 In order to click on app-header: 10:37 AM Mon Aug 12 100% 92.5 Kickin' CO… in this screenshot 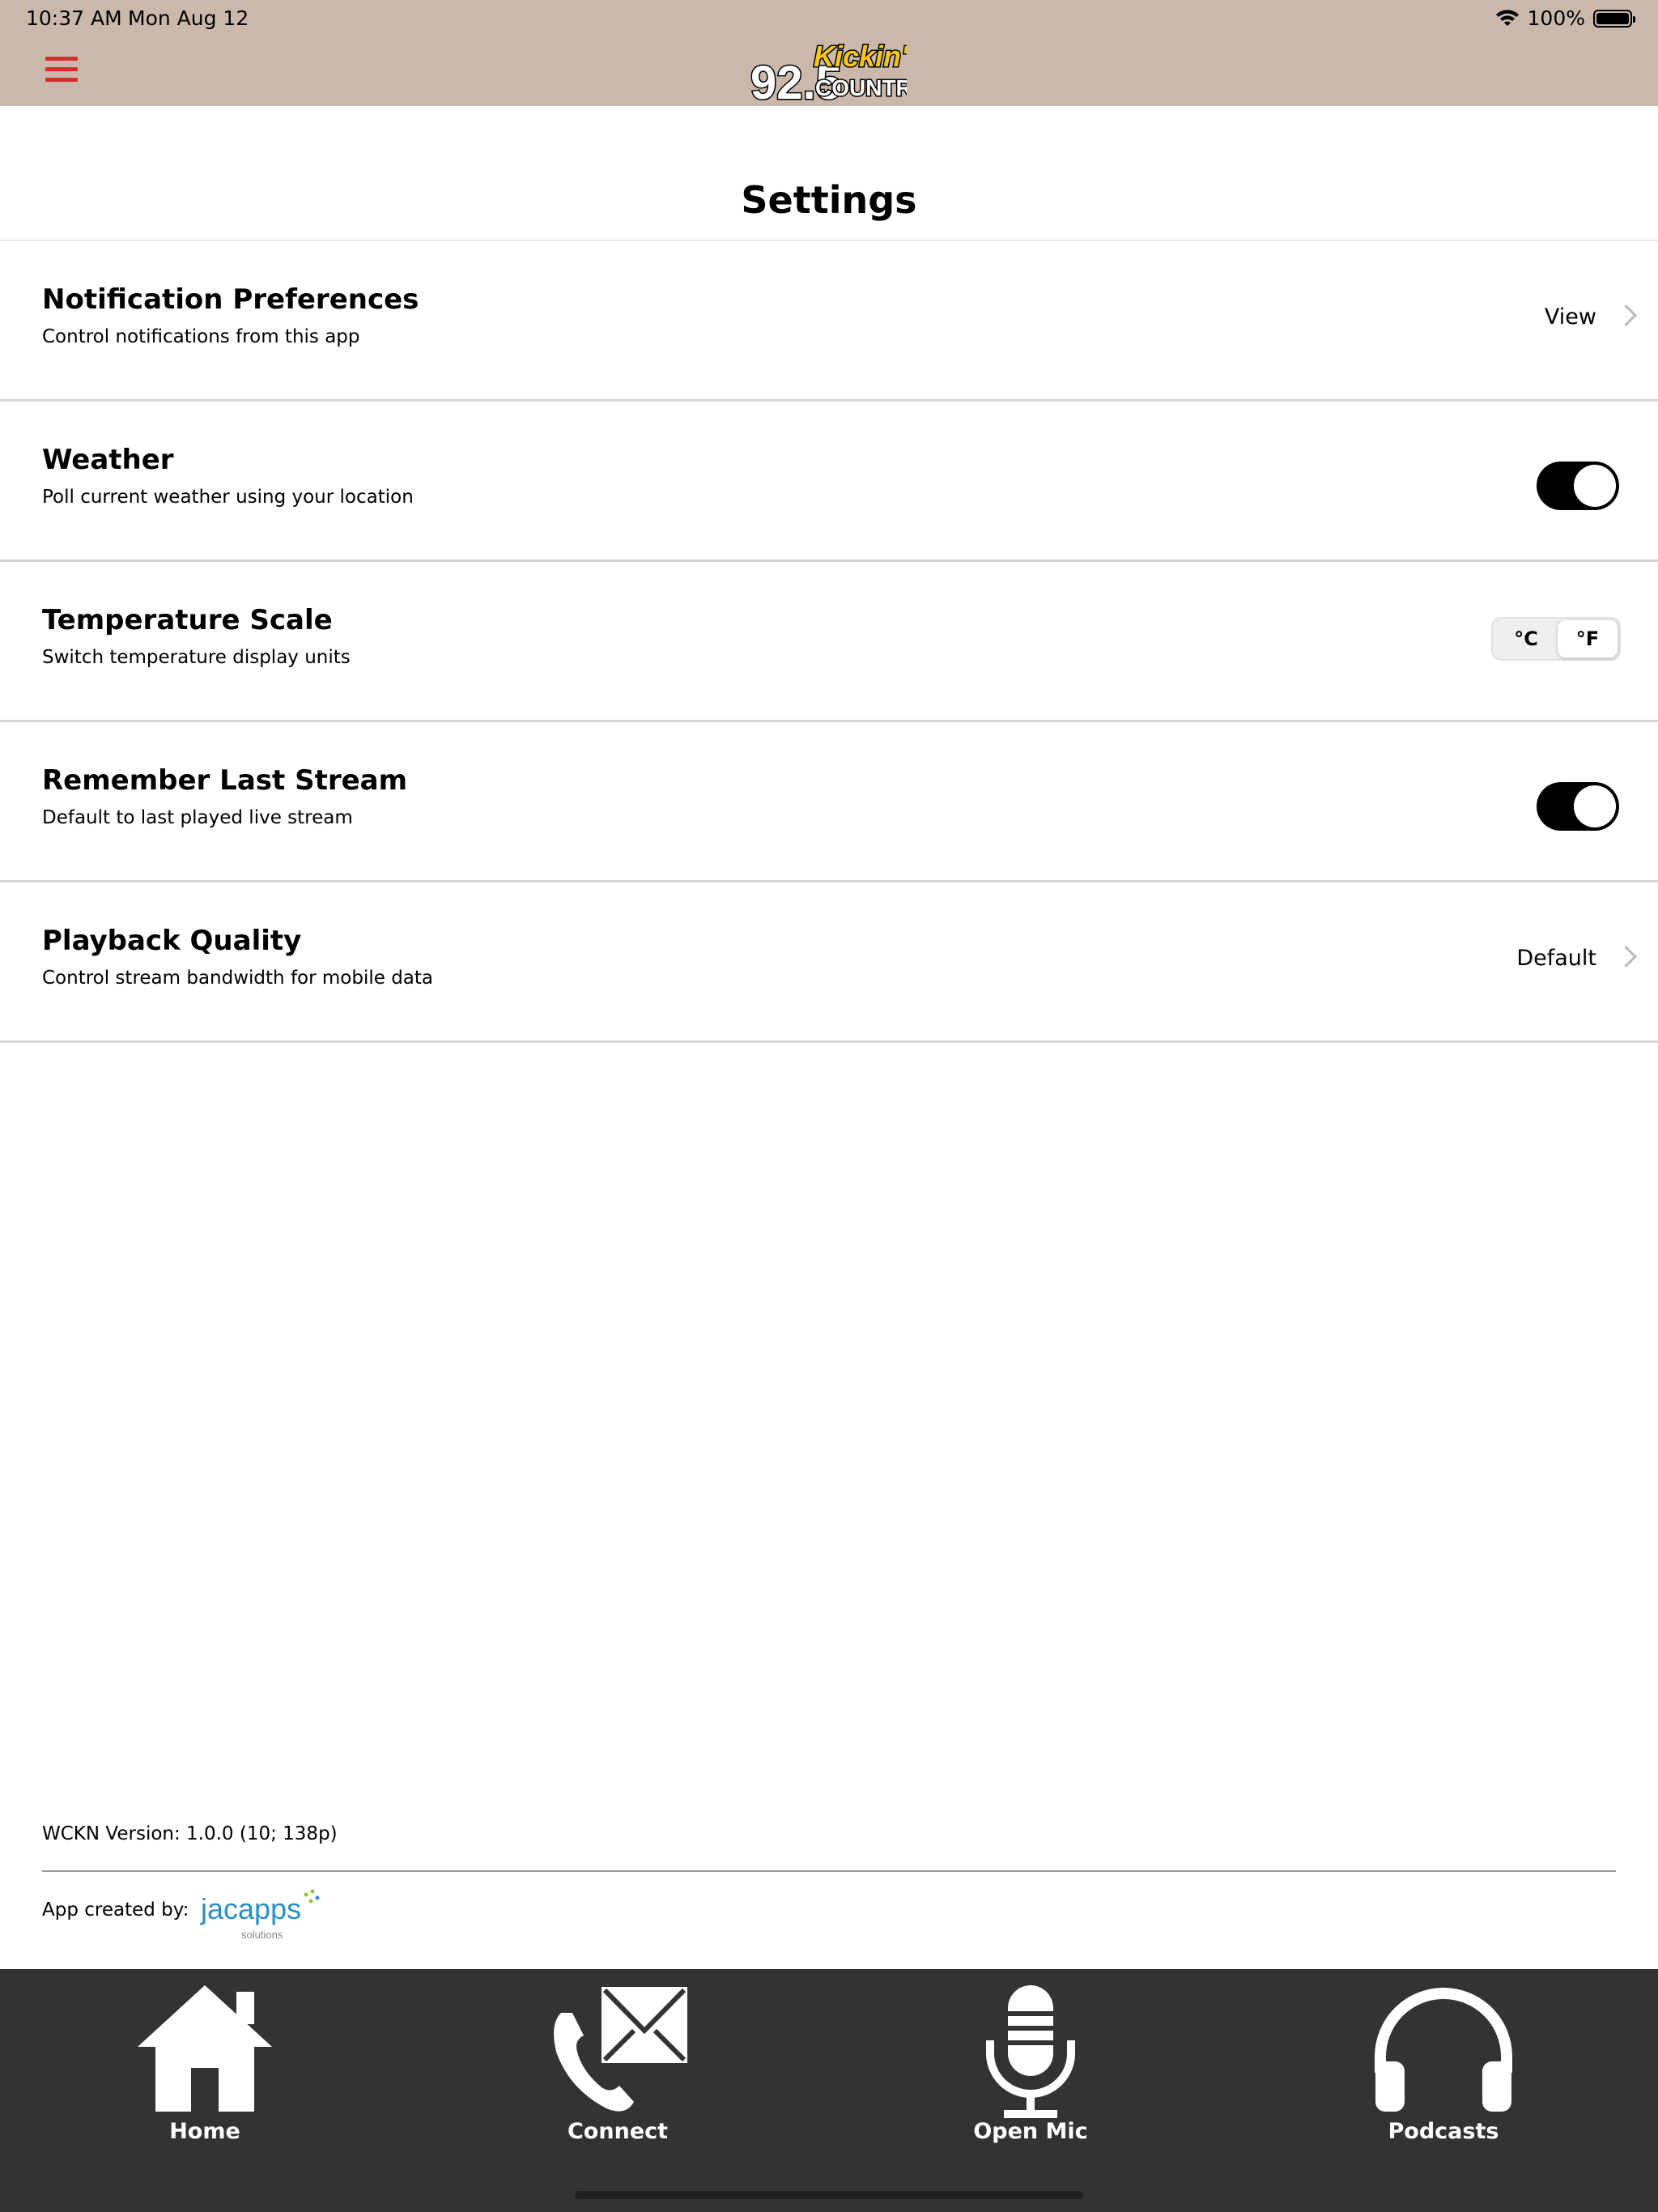, I will do `click(829, 53)`.